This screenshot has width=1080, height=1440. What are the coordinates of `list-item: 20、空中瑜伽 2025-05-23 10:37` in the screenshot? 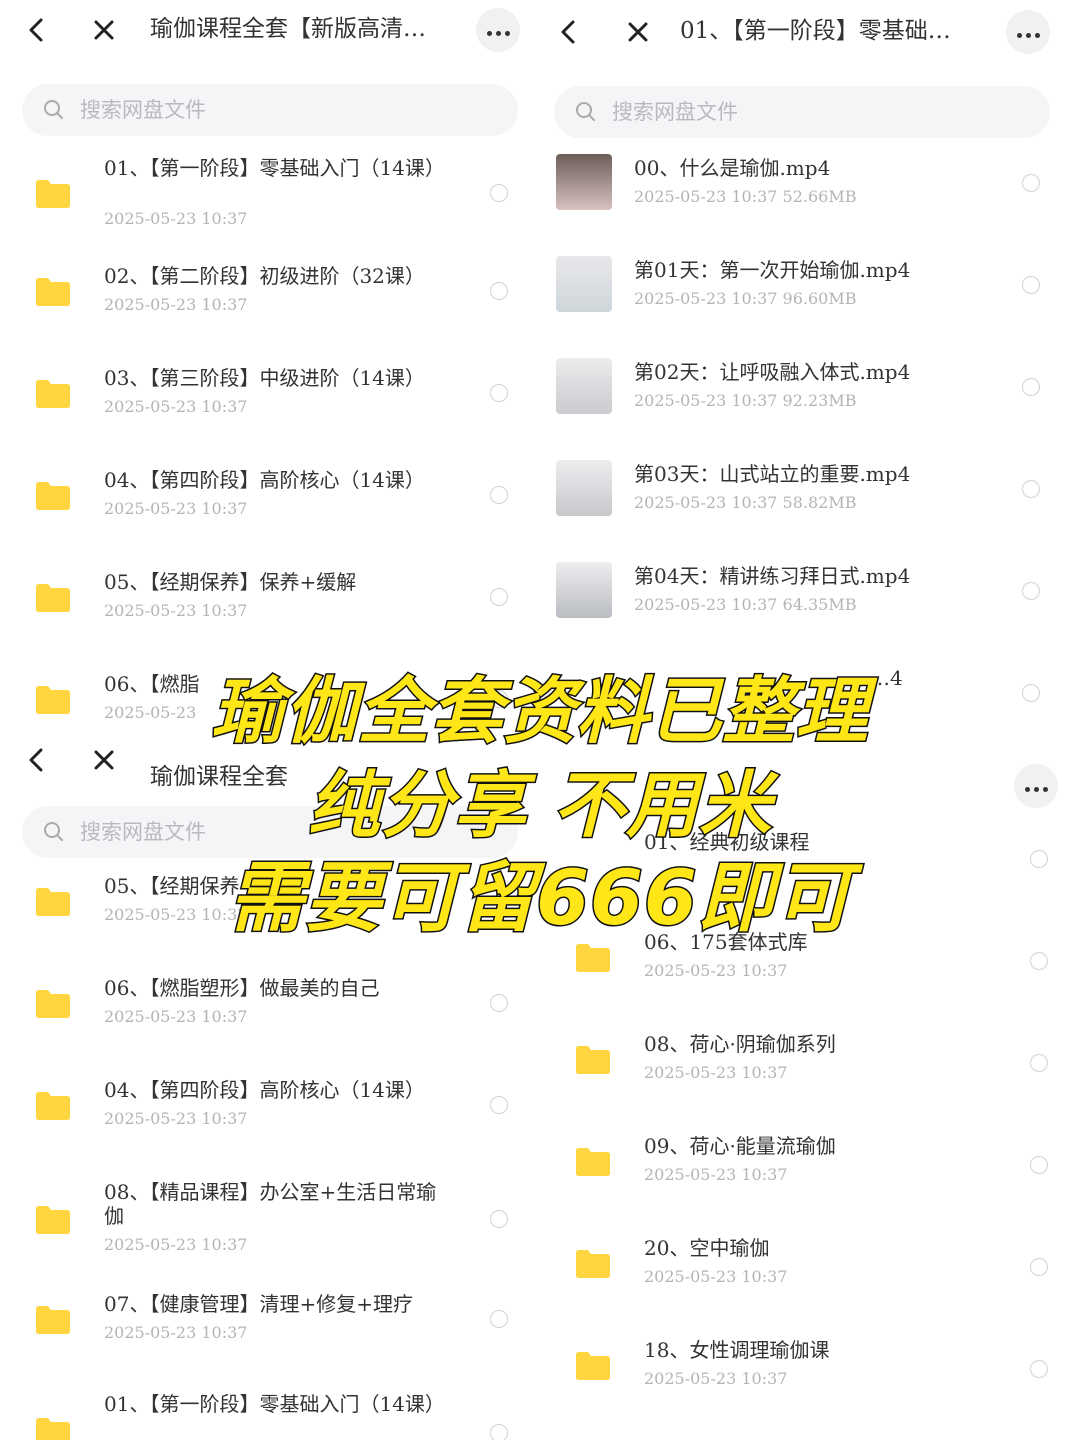 It's located at (805, 1285).